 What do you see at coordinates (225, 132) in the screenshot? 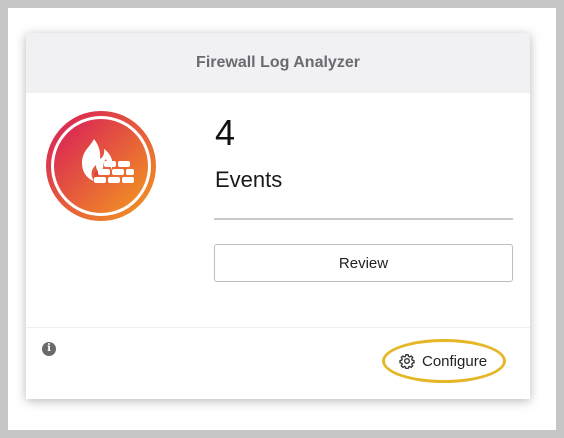
I see `event-count: 4` at bounding box center [225, 132].